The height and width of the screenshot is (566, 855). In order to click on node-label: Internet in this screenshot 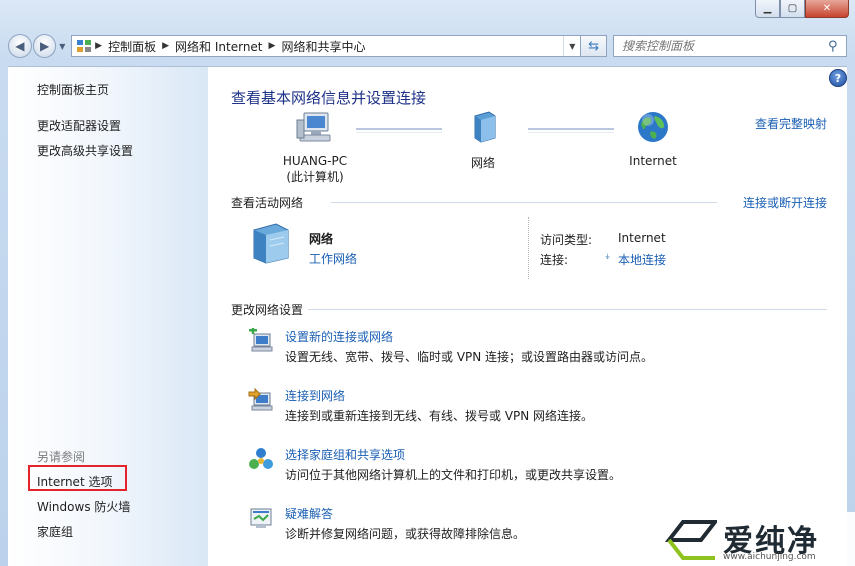, I will do `click(653, 161)`.